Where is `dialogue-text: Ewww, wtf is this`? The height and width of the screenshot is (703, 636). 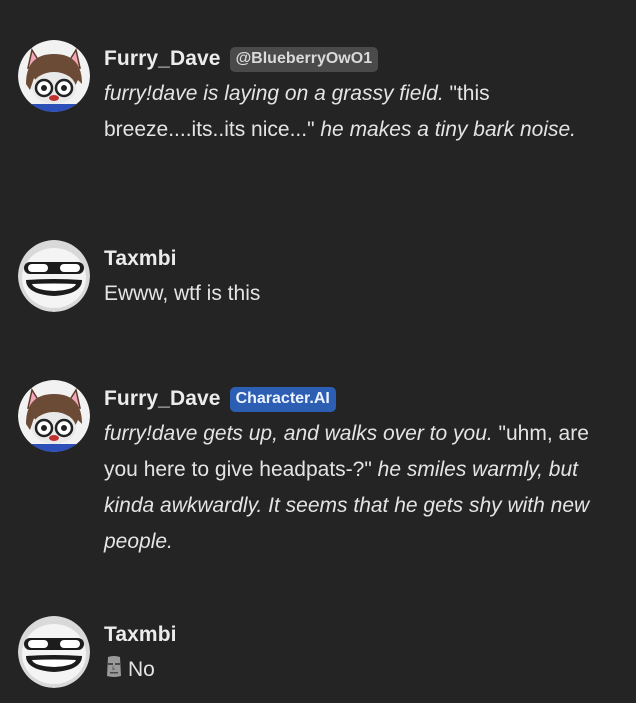
dialogue-text: Ewww, wtf is this is located at coordinates (182, 293).